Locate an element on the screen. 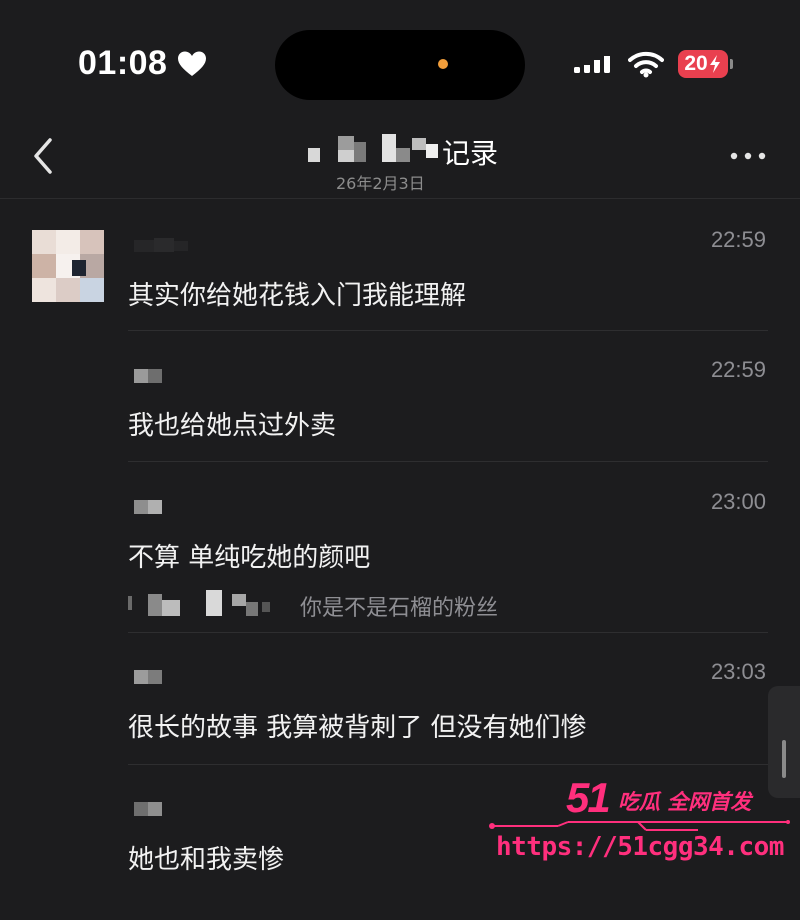  nav-bar: 记录 26年2月3日 is located at coordinates (400, 159).